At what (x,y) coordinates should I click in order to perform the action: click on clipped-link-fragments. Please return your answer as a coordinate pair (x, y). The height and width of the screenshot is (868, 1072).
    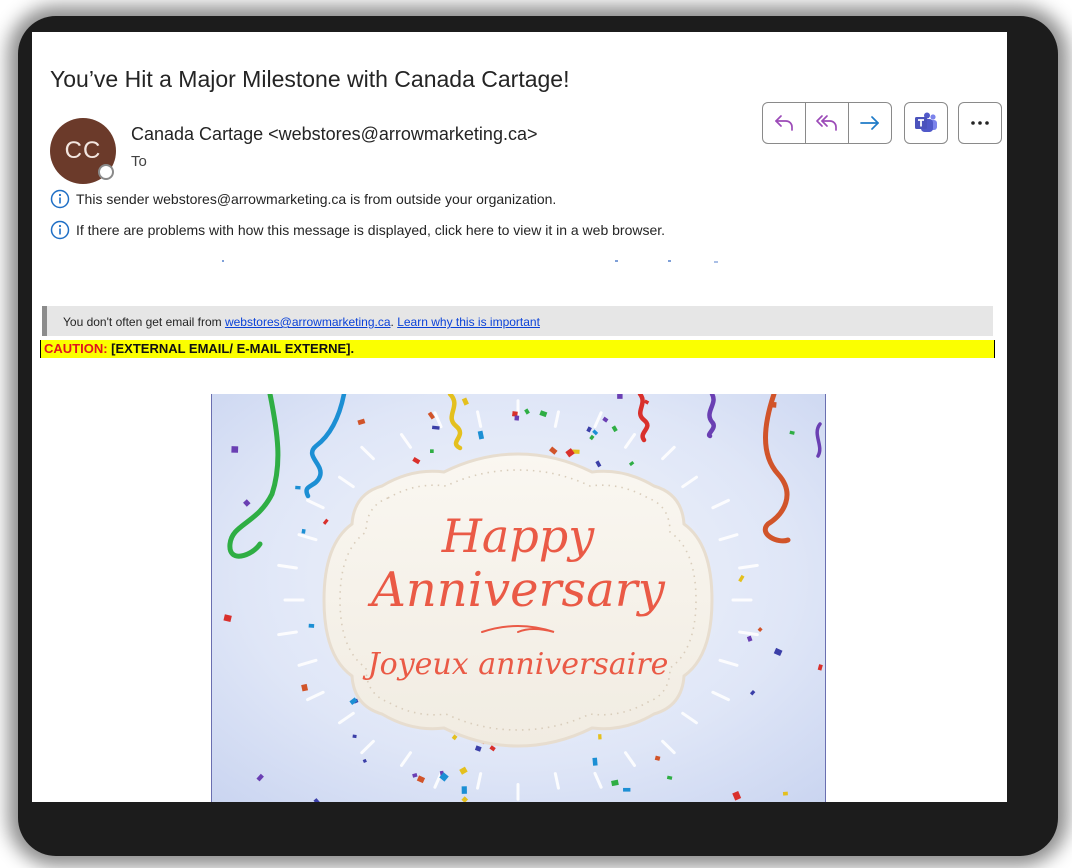
    Looking at the image, I should click on (470, 261).